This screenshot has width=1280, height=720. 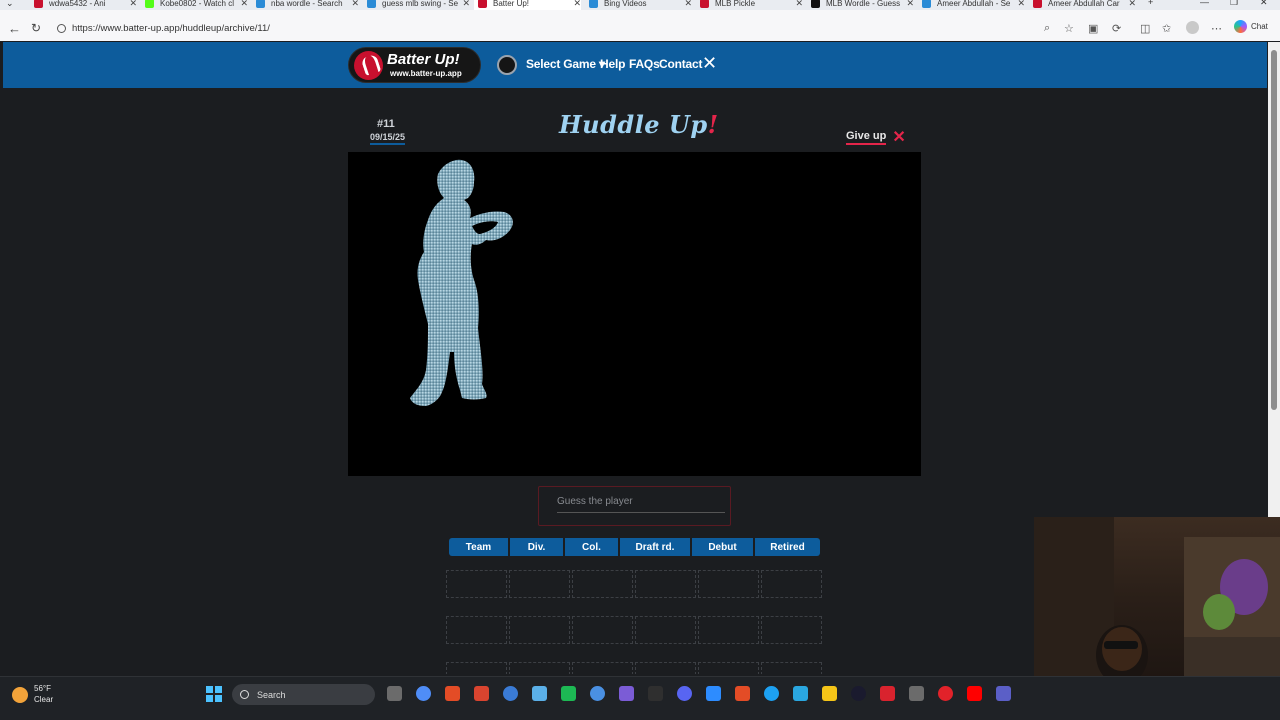 What do you see at coordinates (510, 693) in the screenshot?
I see `edge-icon` at bounding box center [510, 693].